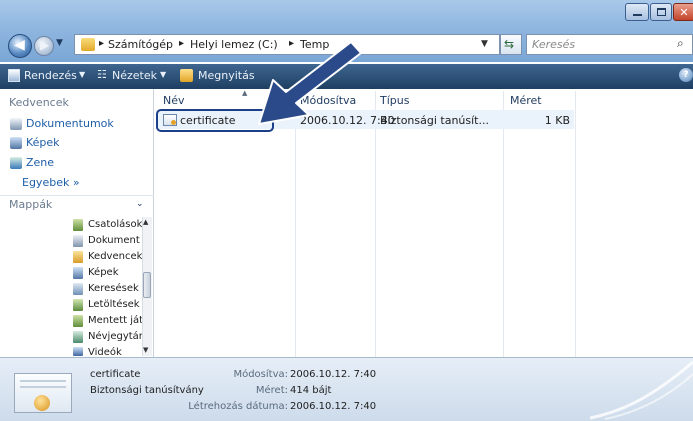  Describe the element at coordinates (43, 393) in the screenshot. I see `certificate-large-icon` at that location.